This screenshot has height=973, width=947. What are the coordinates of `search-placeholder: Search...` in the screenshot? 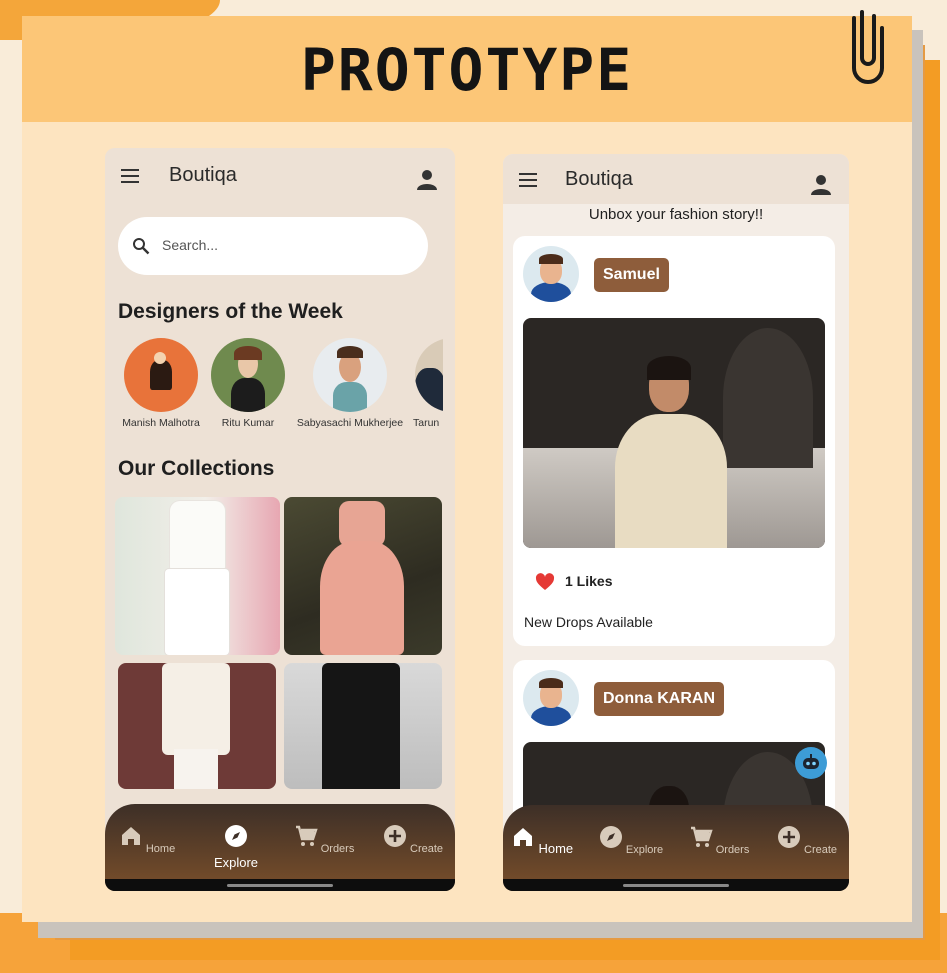 It's located at (190, 245).